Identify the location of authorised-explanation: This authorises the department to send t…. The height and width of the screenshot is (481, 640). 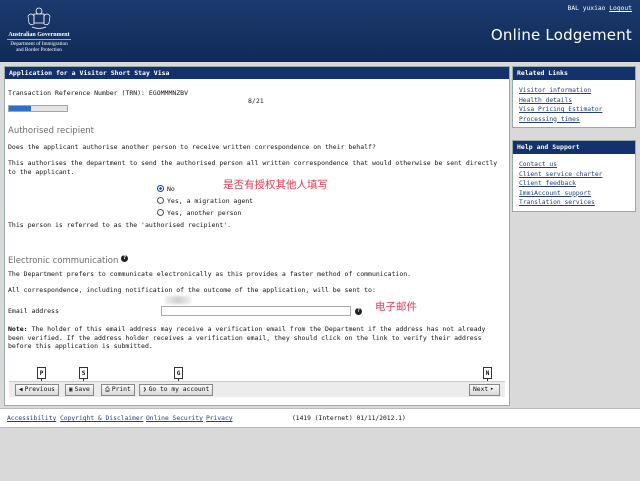
(253, 167).